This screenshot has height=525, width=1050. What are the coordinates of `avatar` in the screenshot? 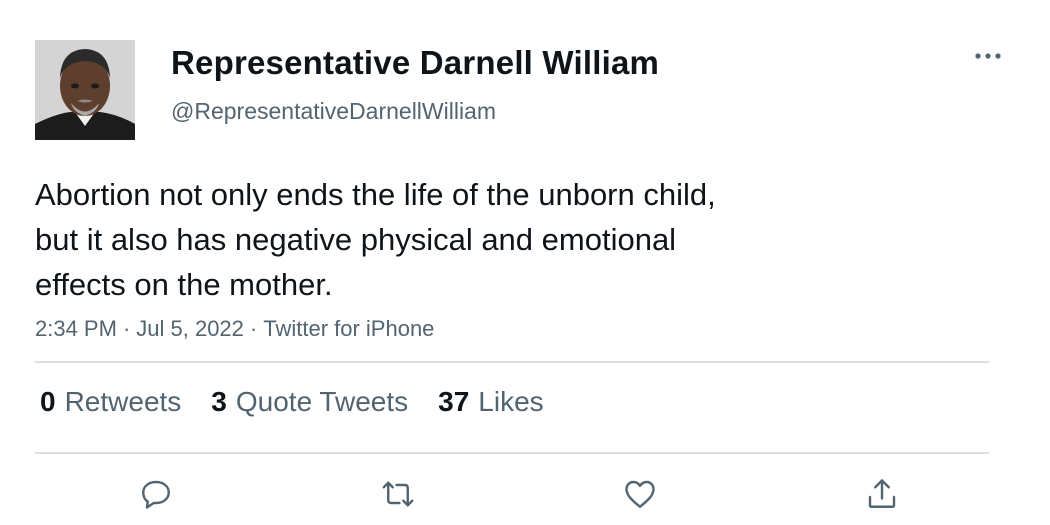 It's located at (85, 90).